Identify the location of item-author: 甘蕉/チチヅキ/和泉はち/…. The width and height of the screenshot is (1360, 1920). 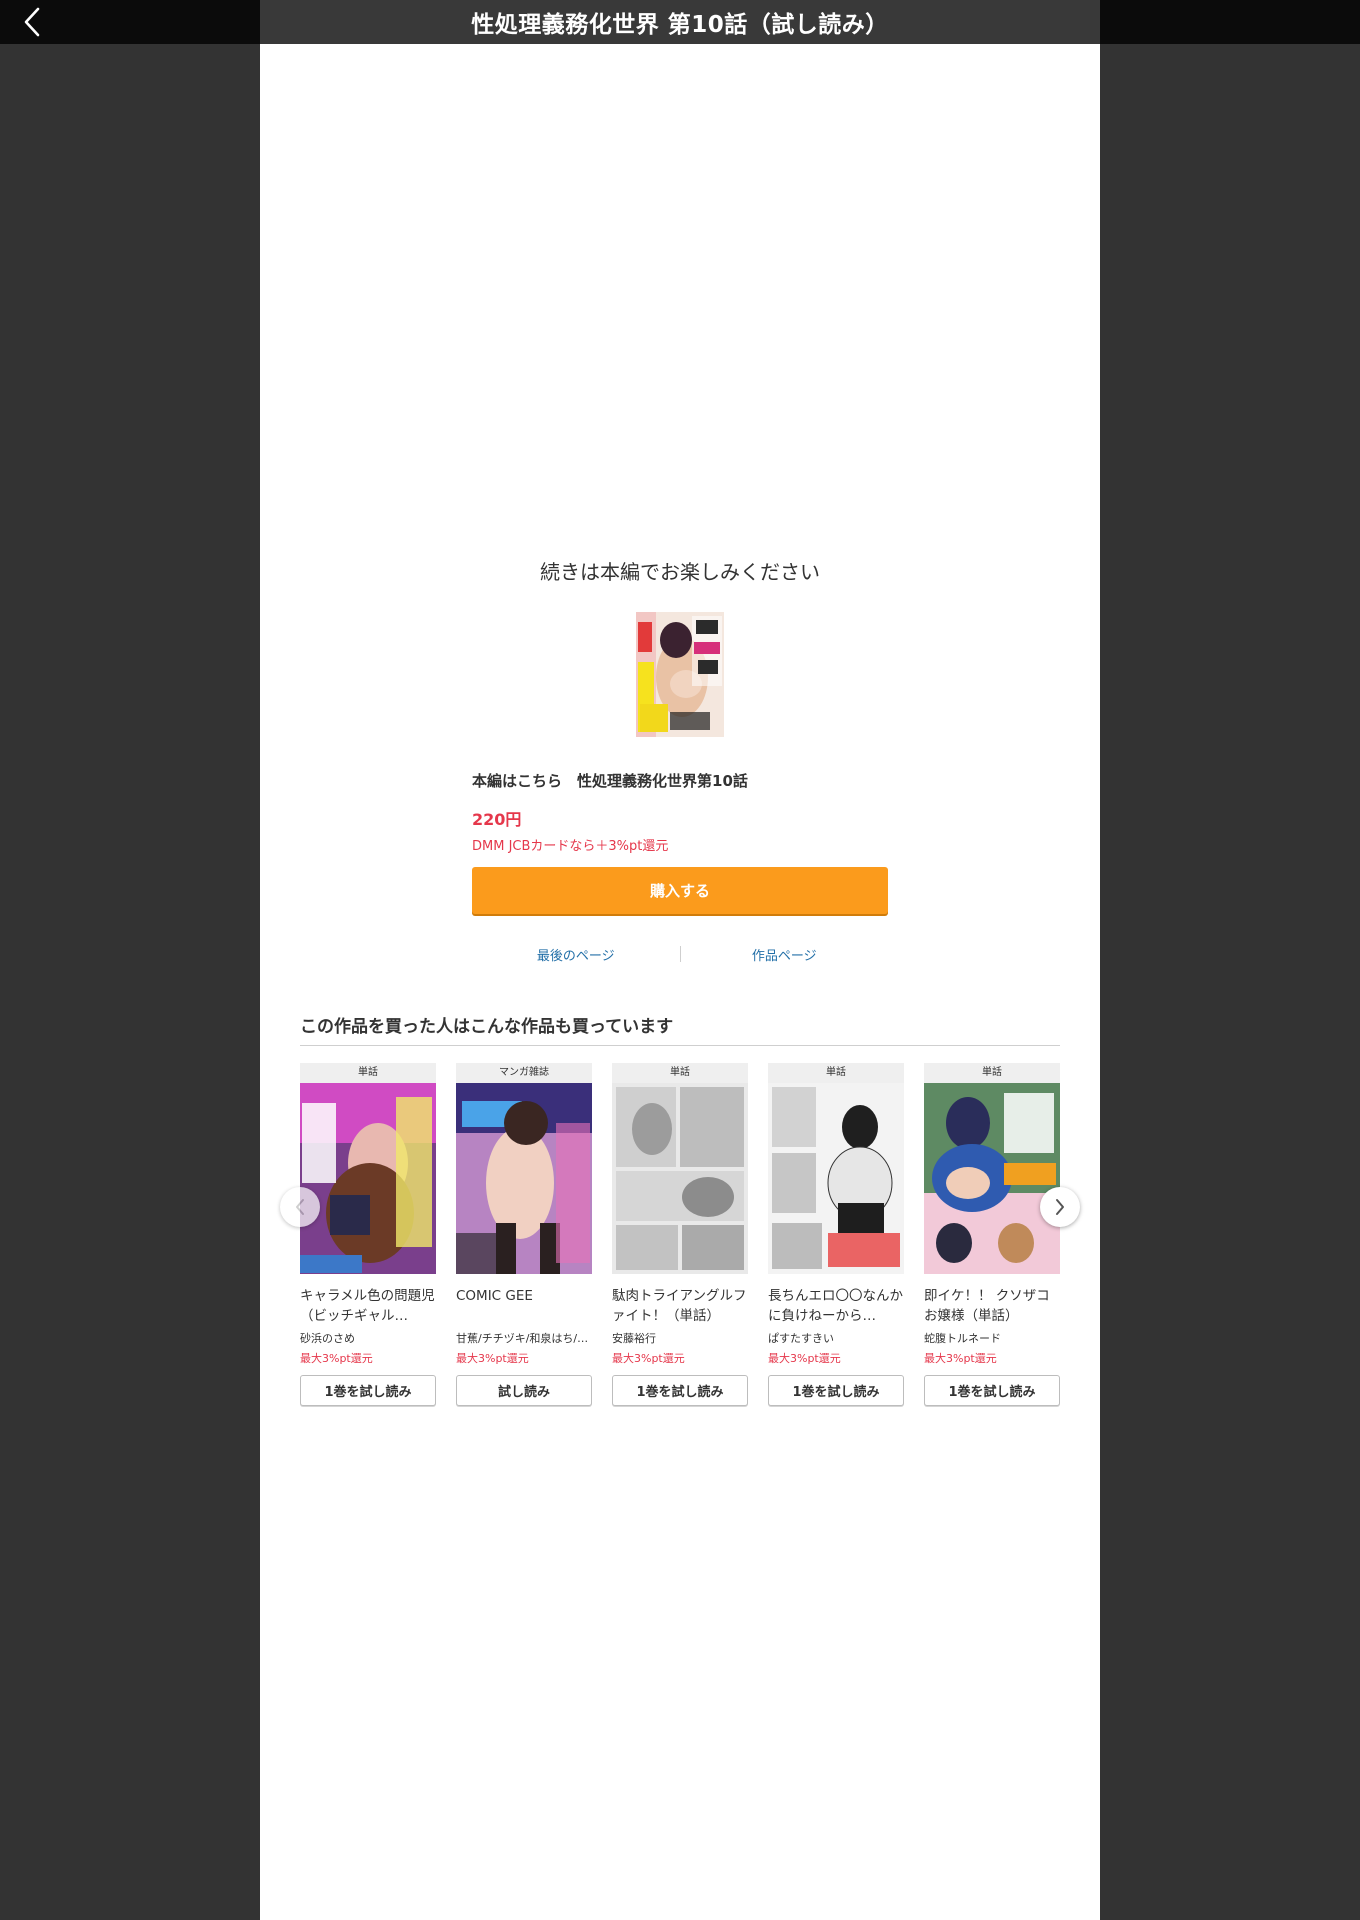
(522, 1338).